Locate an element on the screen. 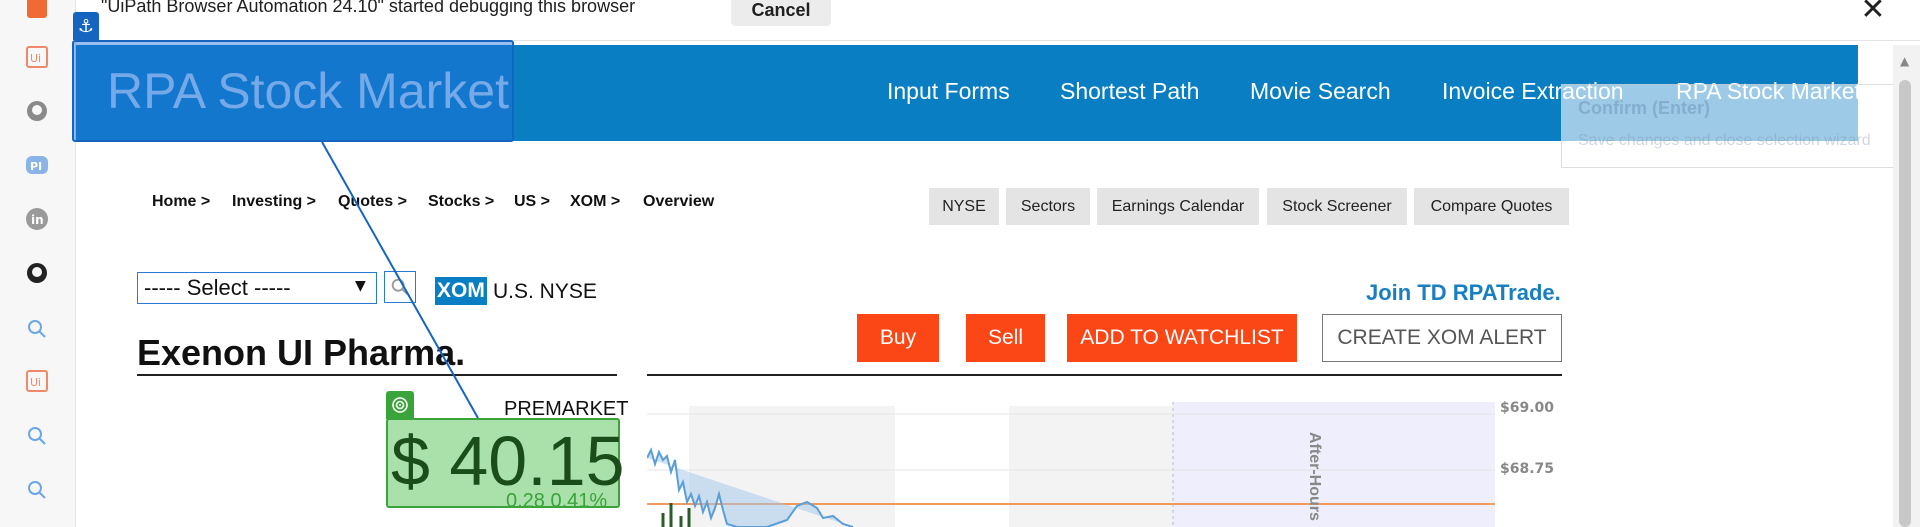 The image size is (1920, 527). search-button is located at coordinates (400, 287).